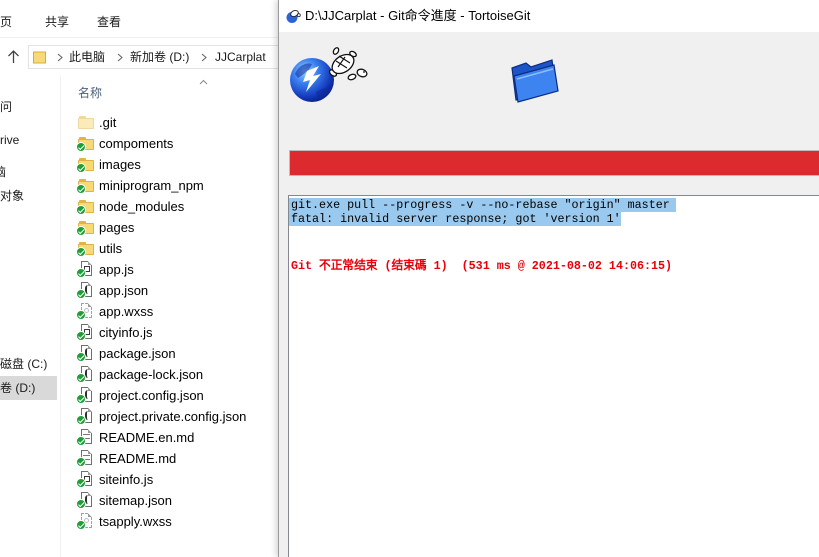  Describe the element at coordinates (109, 22) in the screenshot. I see `ribbon-tab-view: 查看` at that location.